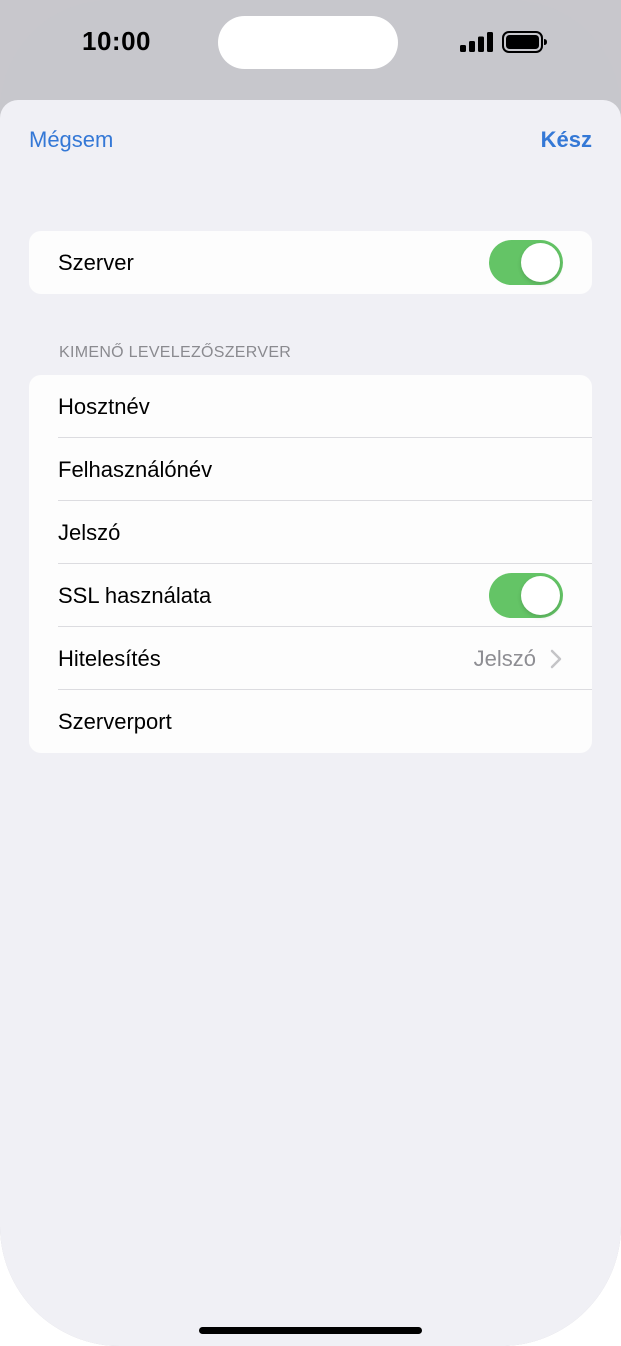 Image resolution: width=621 pixels, height=1346 pixels. Describe the element at coordinates (310, 469) in the screenshot. I see `username-row: Felhasználónév` at that location.